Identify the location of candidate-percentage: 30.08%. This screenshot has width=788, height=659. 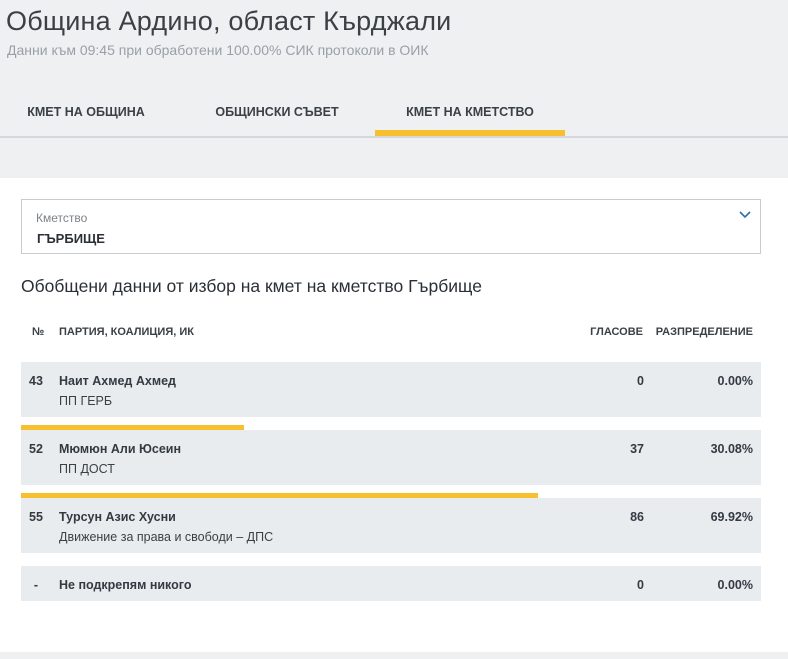
(731, 449).